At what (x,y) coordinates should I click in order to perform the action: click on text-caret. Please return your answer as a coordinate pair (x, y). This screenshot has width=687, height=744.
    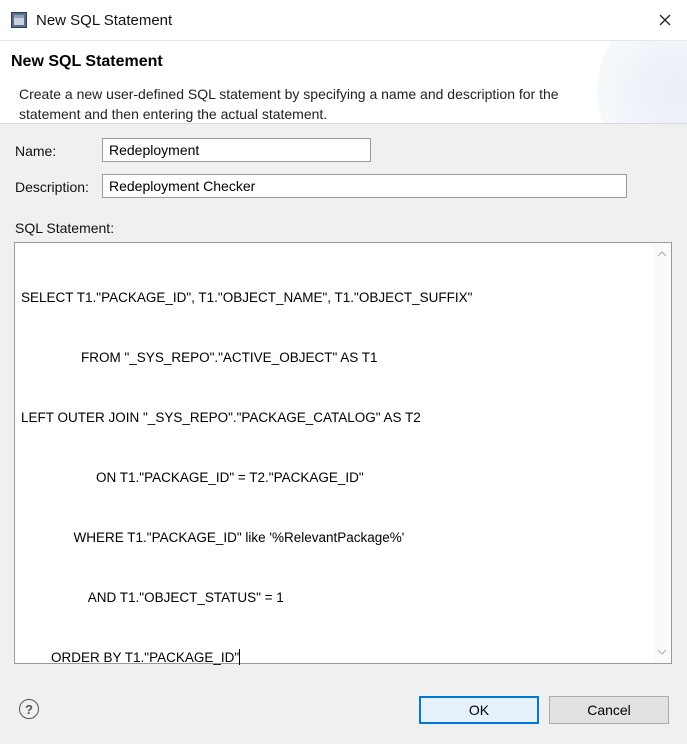
    Looking at the image, I should click on (240, 657).